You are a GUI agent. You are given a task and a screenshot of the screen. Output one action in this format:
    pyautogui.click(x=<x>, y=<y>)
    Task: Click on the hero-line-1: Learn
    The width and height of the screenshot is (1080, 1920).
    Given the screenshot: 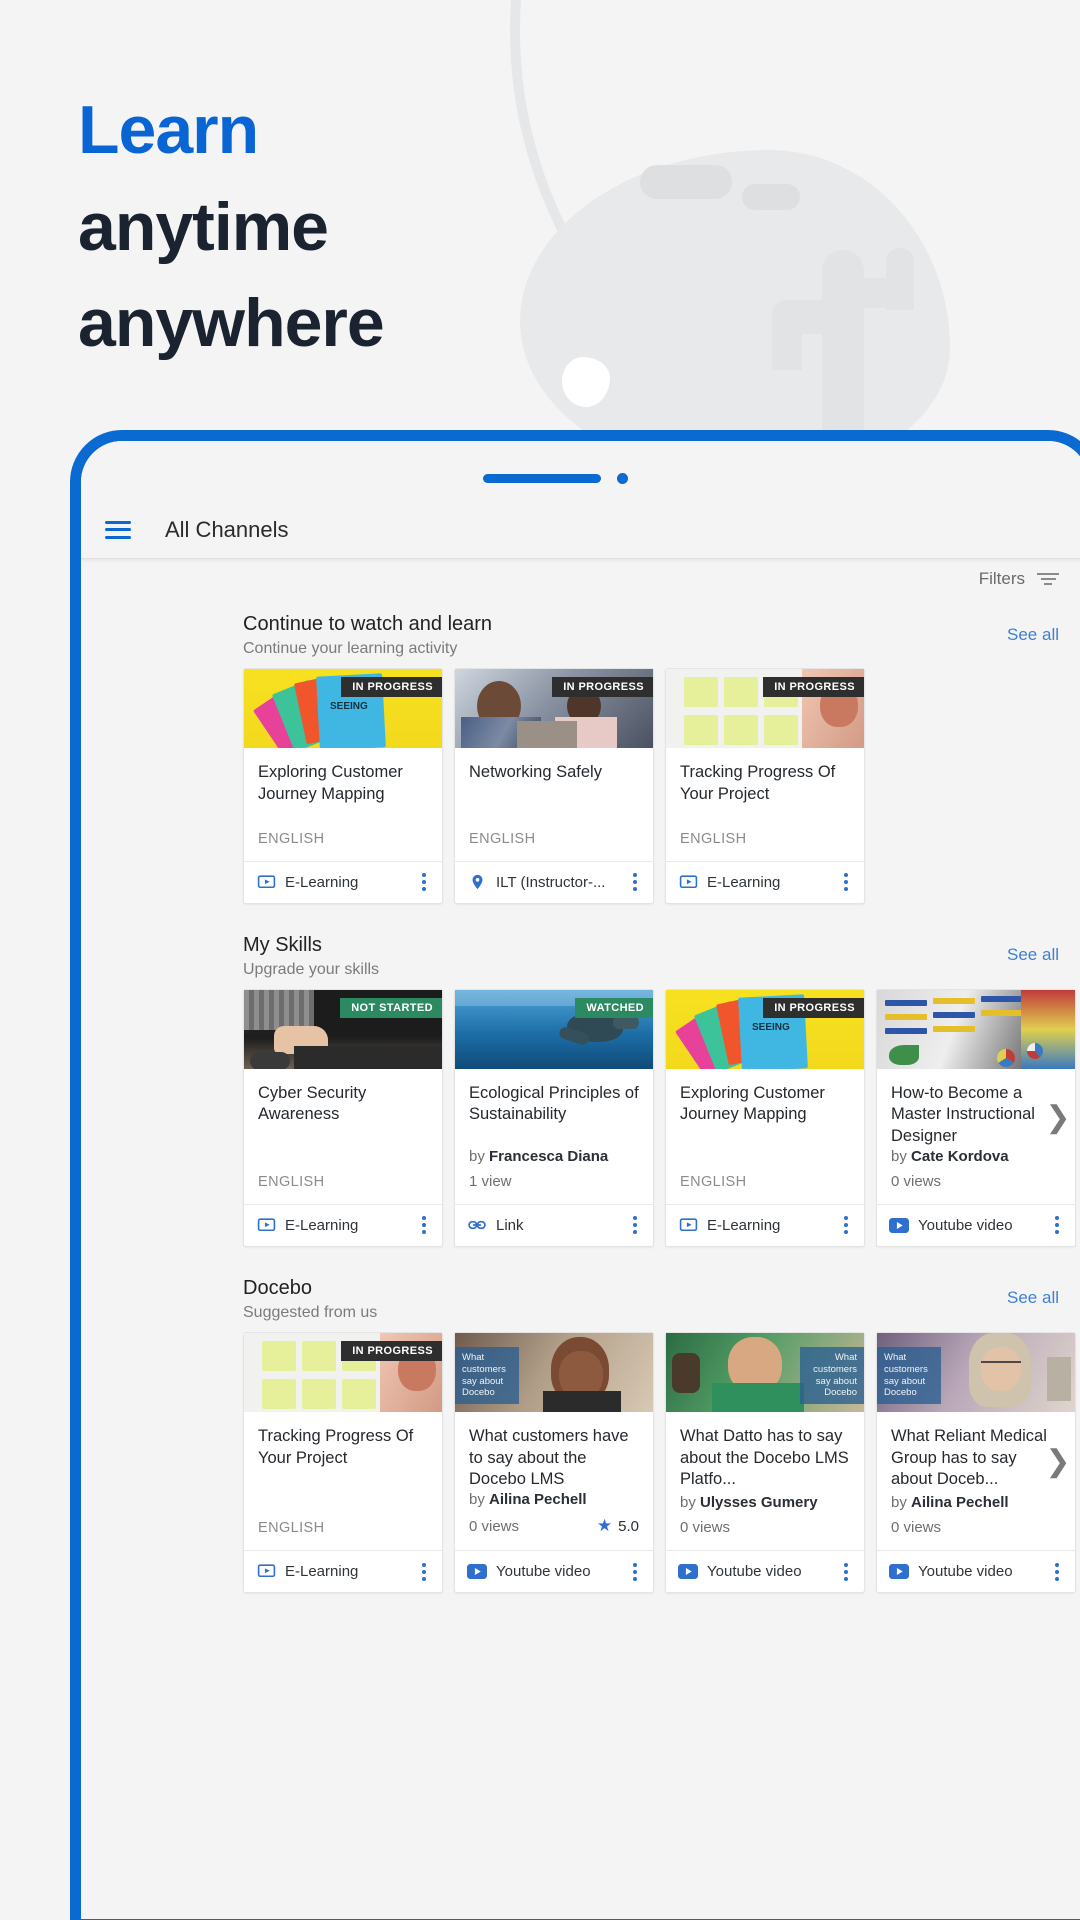 What is the action you would take?
    pyautogui.click(x=168, y=130)
    